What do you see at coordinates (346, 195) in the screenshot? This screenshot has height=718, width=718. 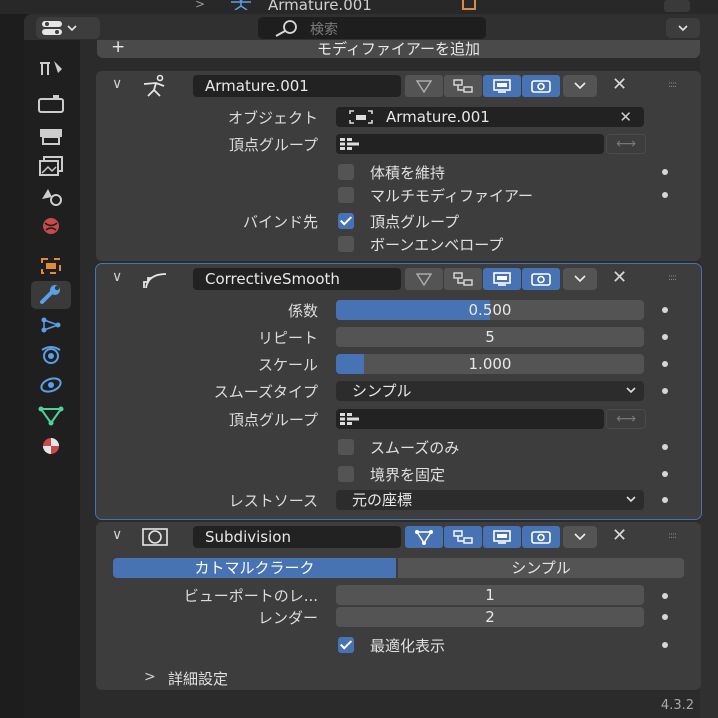 I see `multi-modifier-checkbox` at bounding box center [346, 195].